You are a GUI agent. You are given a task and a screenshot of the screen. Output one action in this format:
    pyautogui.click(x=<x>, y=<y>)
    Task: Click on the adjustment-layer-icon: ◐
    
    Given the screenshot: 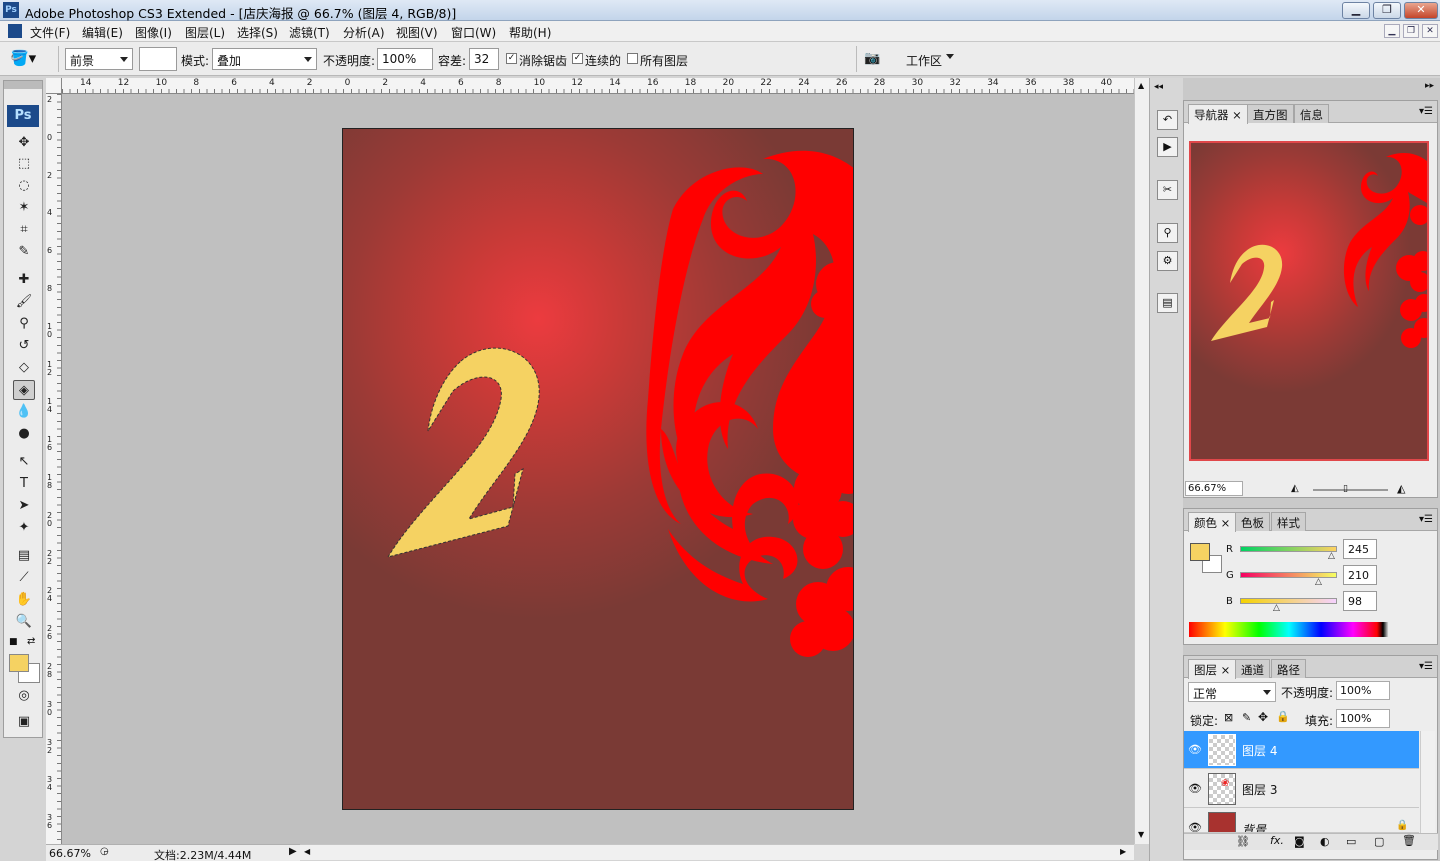 What is the action you would take?
    pyautogui.click(x=1325, y=841)
    